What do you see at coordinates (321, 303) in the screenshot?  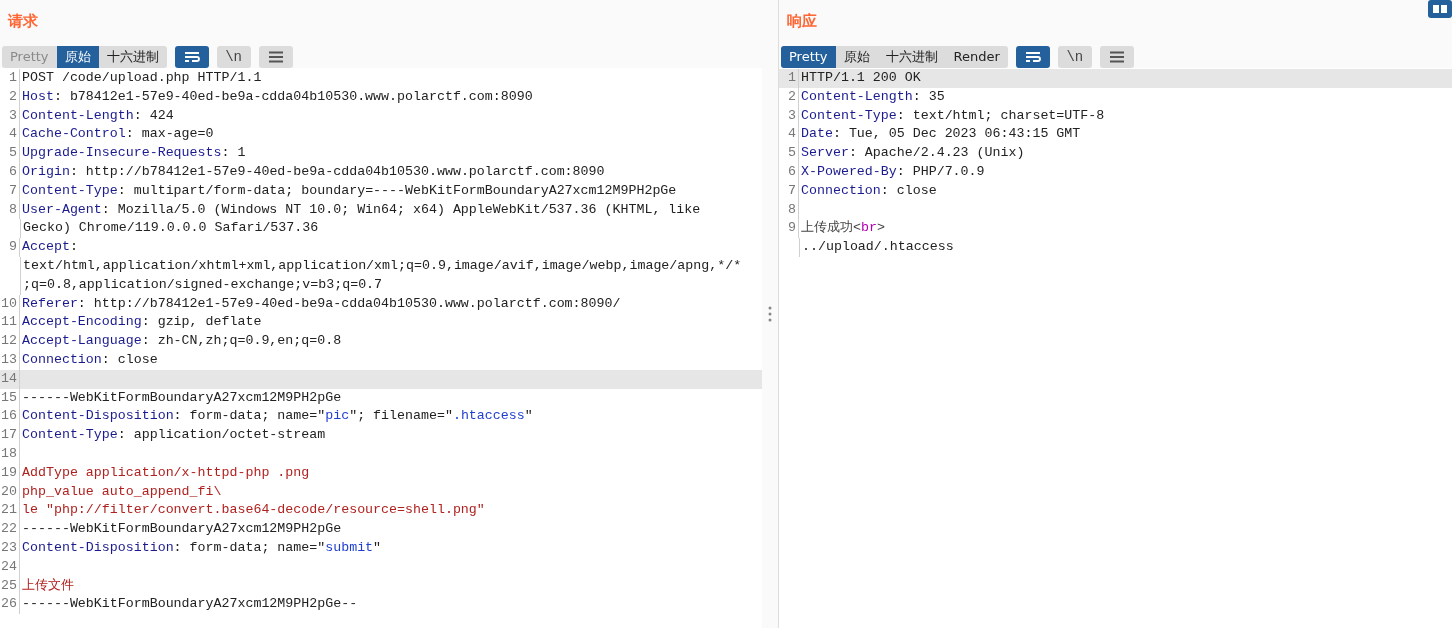 I see `code-line: Referer: http://b78412e1-57e9-40ed-be9a-cdda04b10530.www.polarctf.com:8090/` at bounding box center [321, 303].